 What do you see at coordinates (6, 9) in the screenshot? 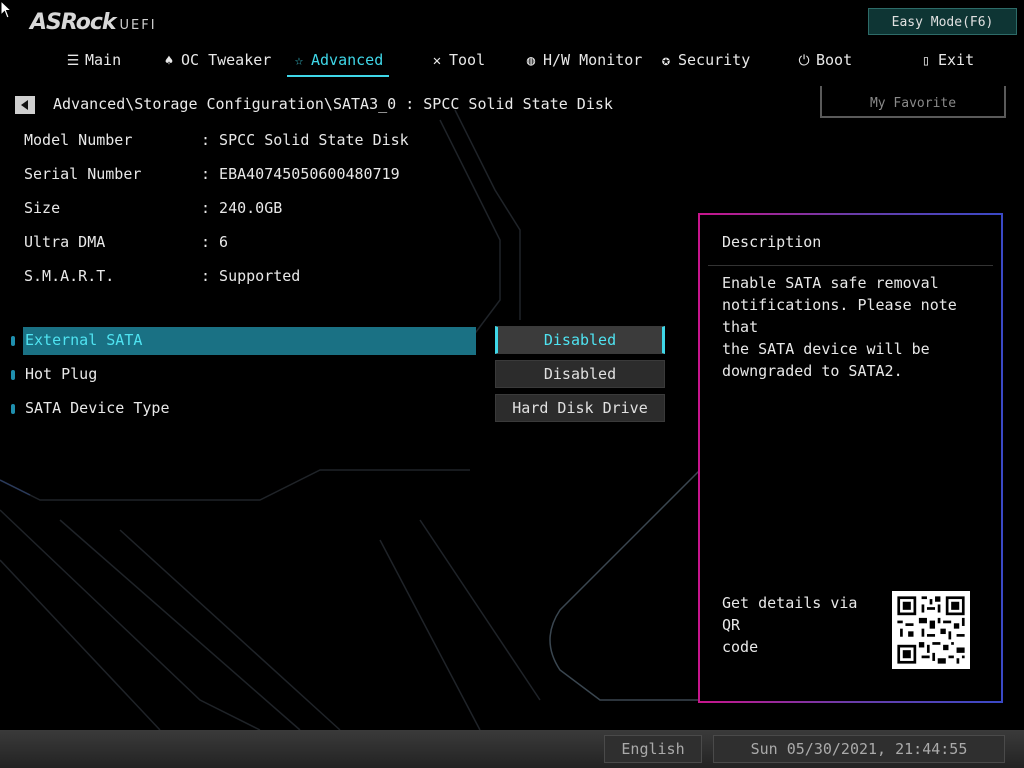
I see `mouse-cursor-icon` at bounding box center [6, 9].